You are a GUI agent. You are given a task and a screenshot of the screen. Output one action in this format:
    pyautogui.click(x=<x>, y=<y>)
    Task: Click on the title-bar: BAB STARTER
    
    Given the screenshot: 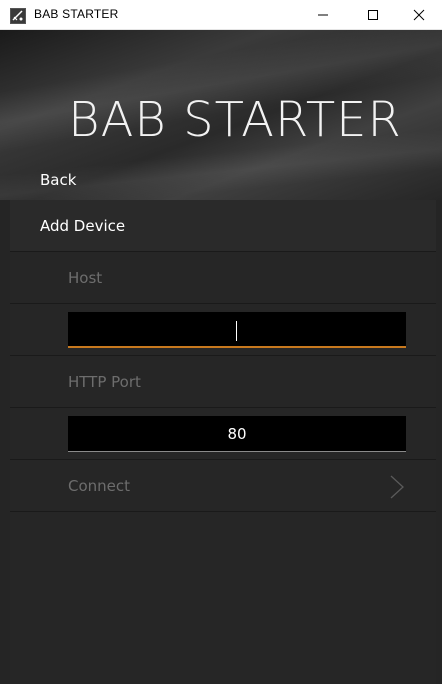 What is the action you would take?
    pyautogui.click(x=221, y=15)
    